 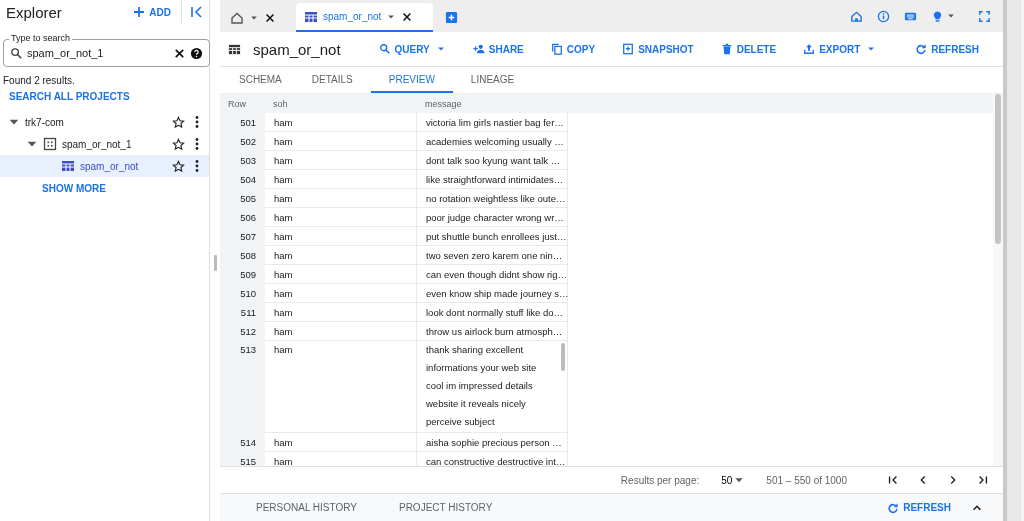 What do you see at coordinates (498, 49) in the screenshot?
I see `share-button: SHARE` at bounding box center [498, 49].